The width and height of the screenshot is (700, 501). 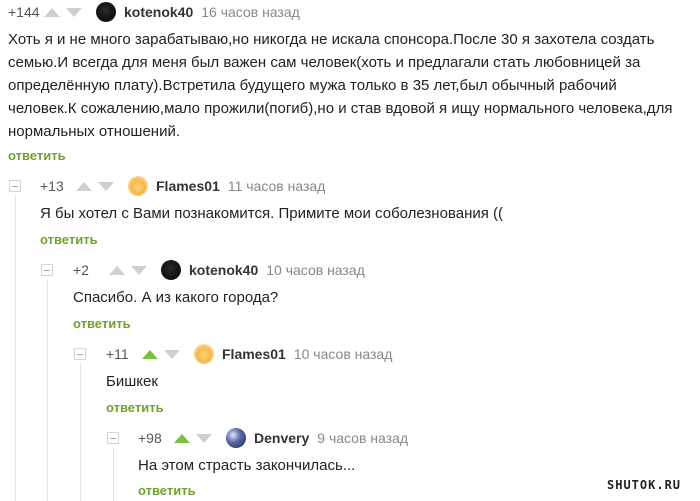 I want to click on comment-header: +13 Flames01 11 часов назад, so click(x=182, y=186).